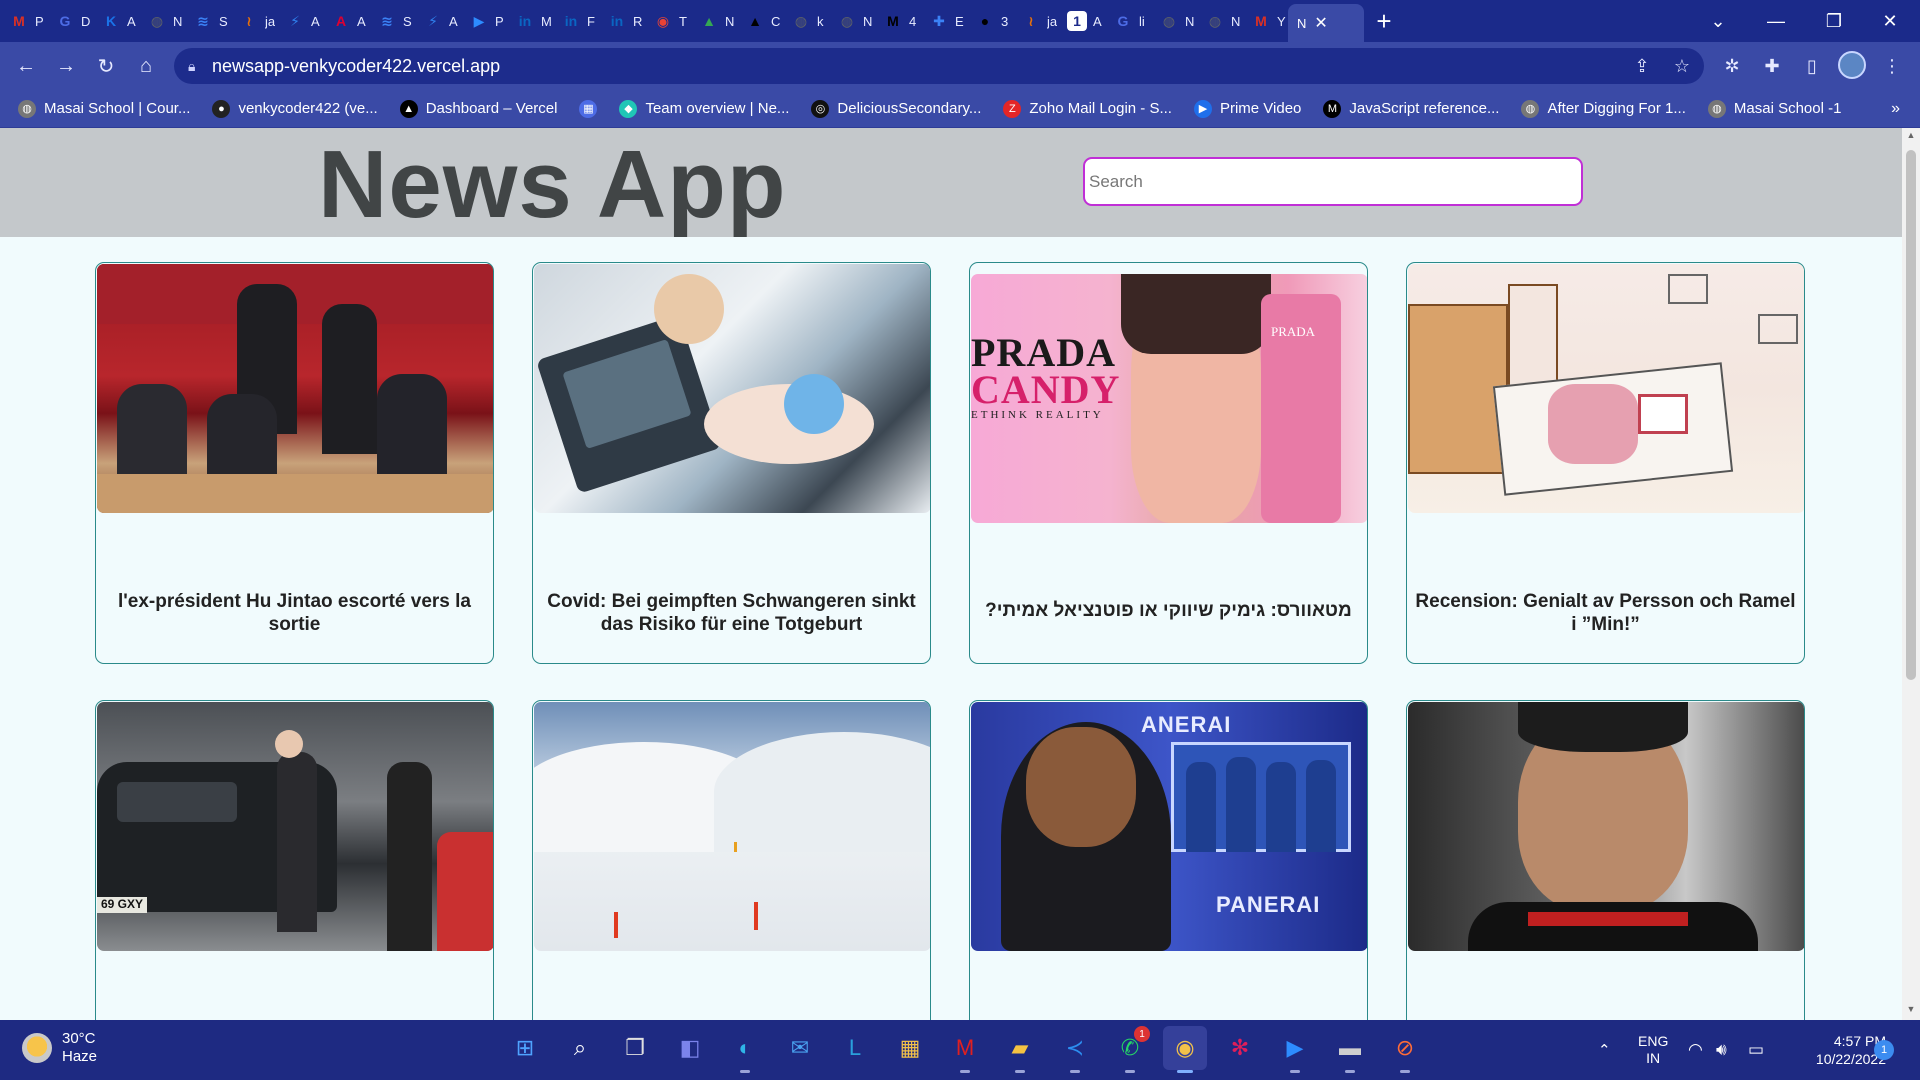  I want to click on slack-icon: ✻, so click(1240, 1048).